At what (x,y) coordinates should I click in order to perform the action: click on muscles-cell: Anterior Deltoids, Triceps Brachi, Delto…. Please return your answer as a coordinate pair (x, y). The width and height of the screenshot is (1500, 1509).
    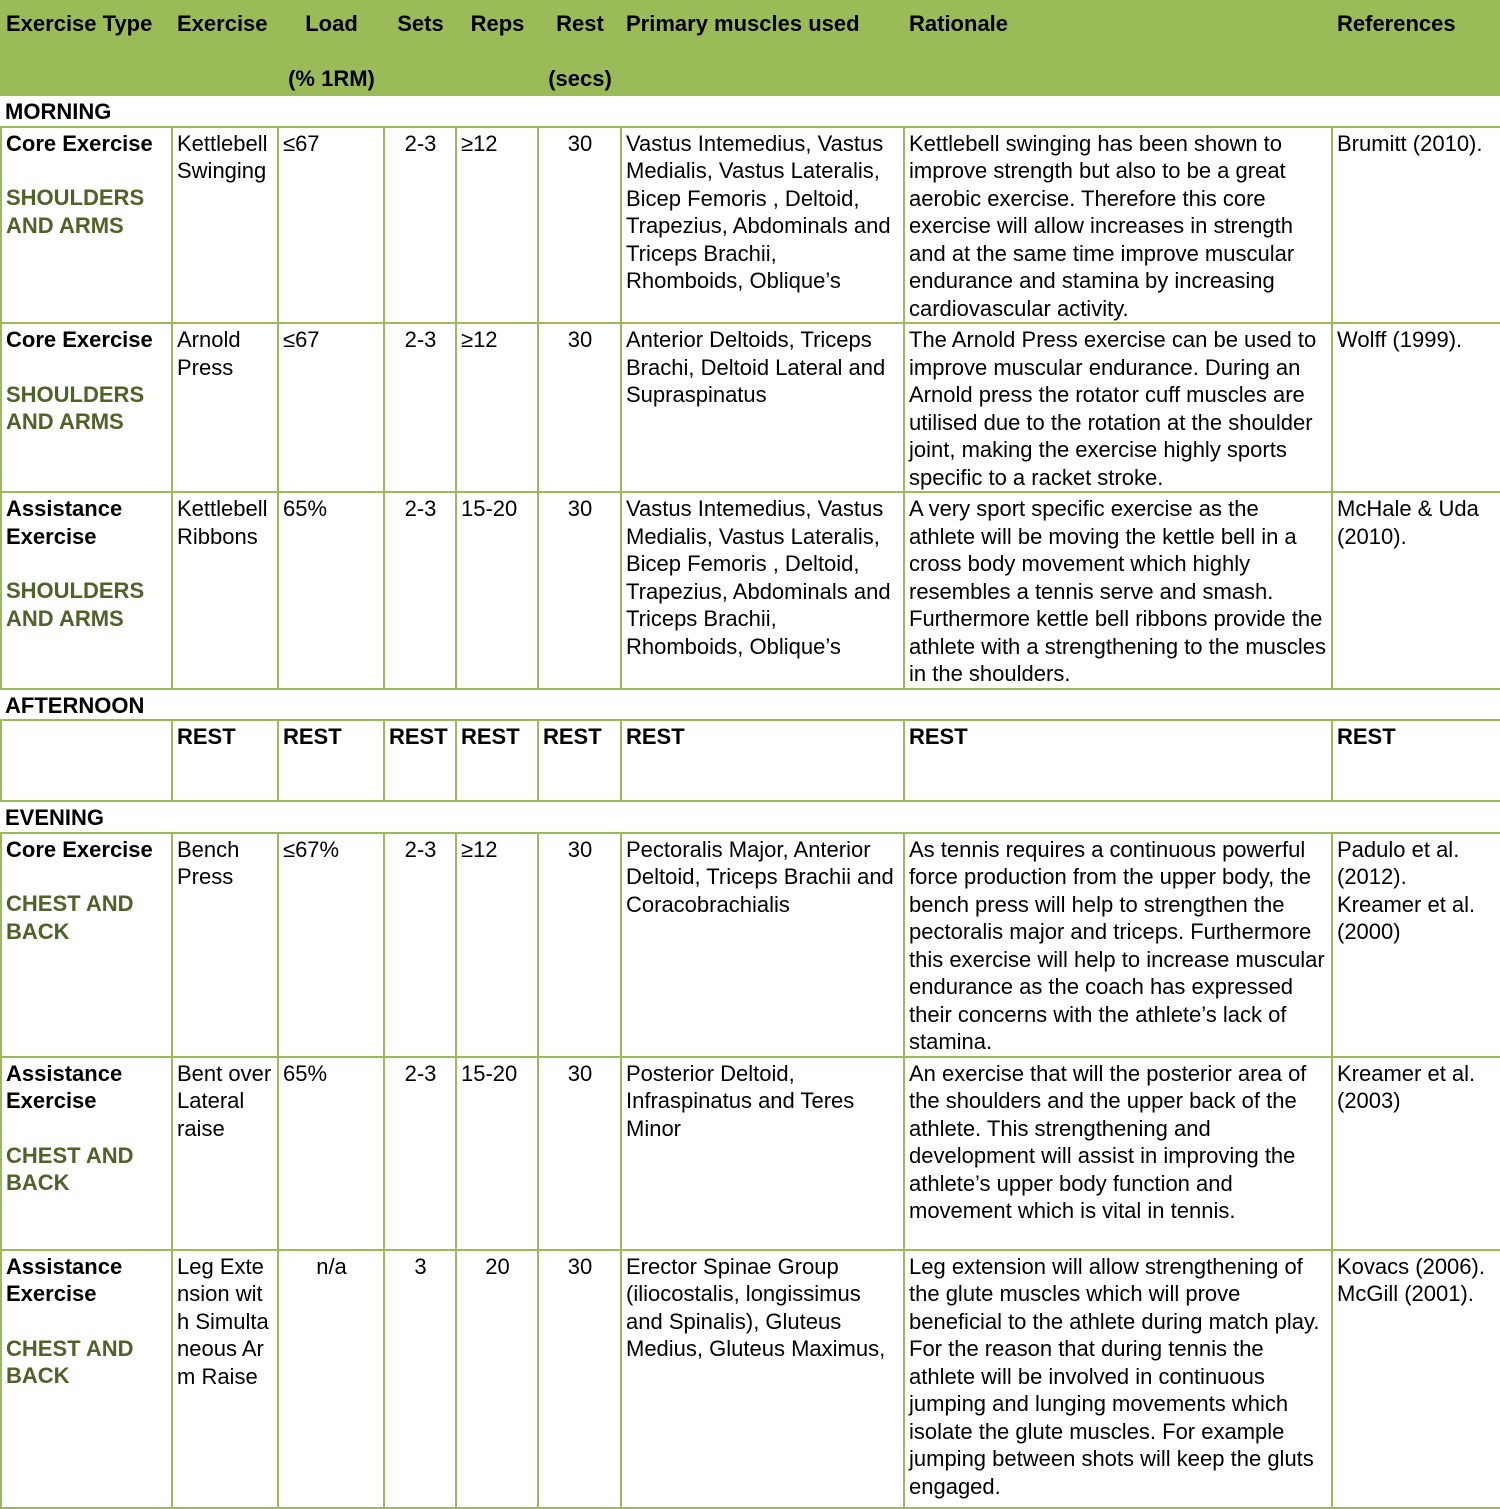
    Looking at the image, I should click on (762, 407).